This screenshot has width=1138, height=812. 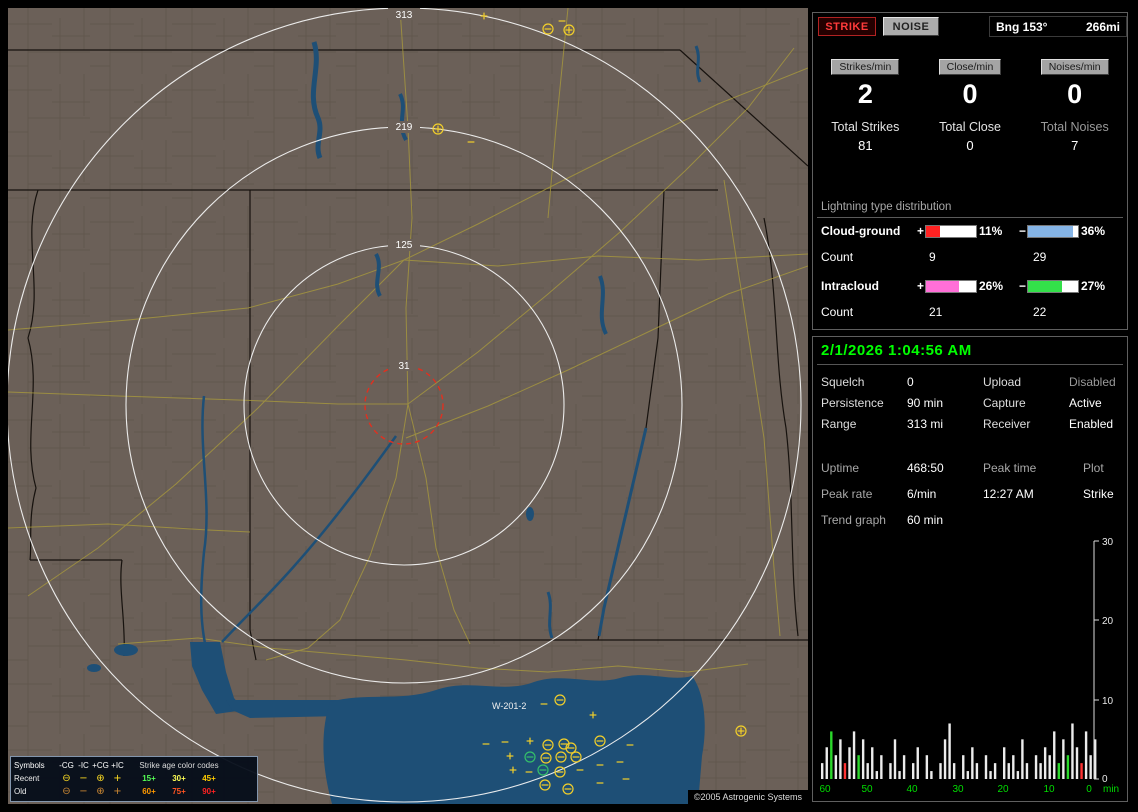 I want to click on cg-positive-bar, so click(x=951, y=231).